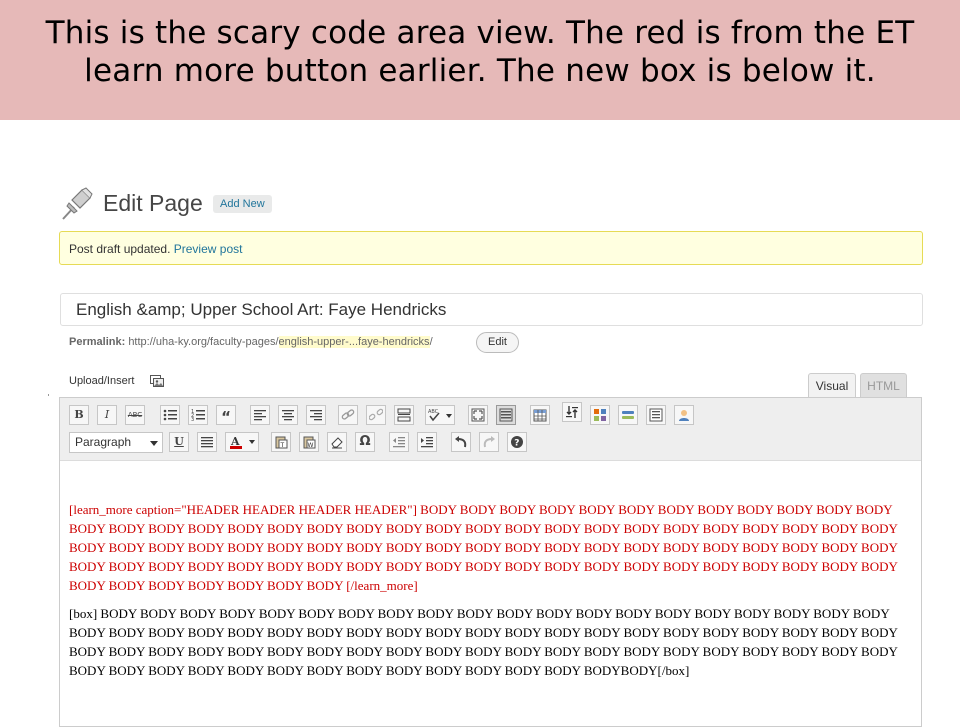 This screenshot has width=960, height=727. I want to click on columns-icon, so click(600, 415).